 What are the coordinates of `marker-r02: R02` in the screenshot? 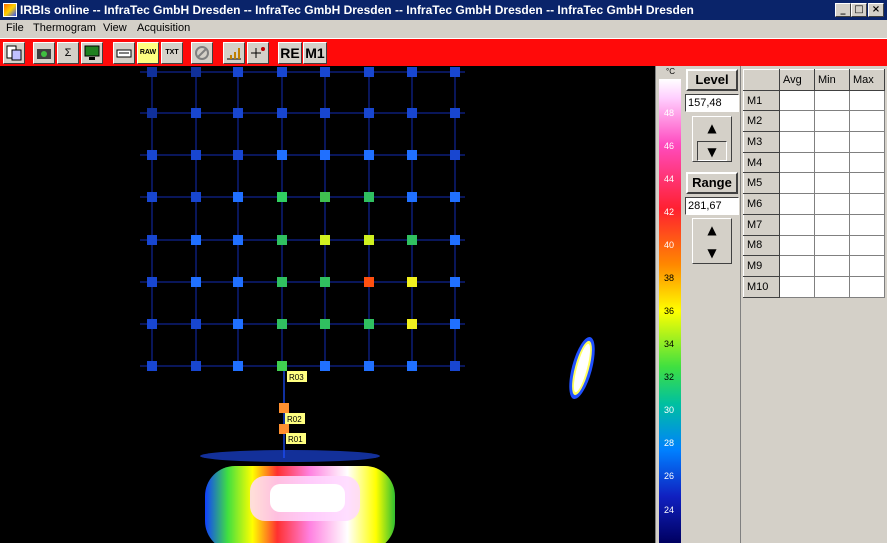 It's located at (295, 418).